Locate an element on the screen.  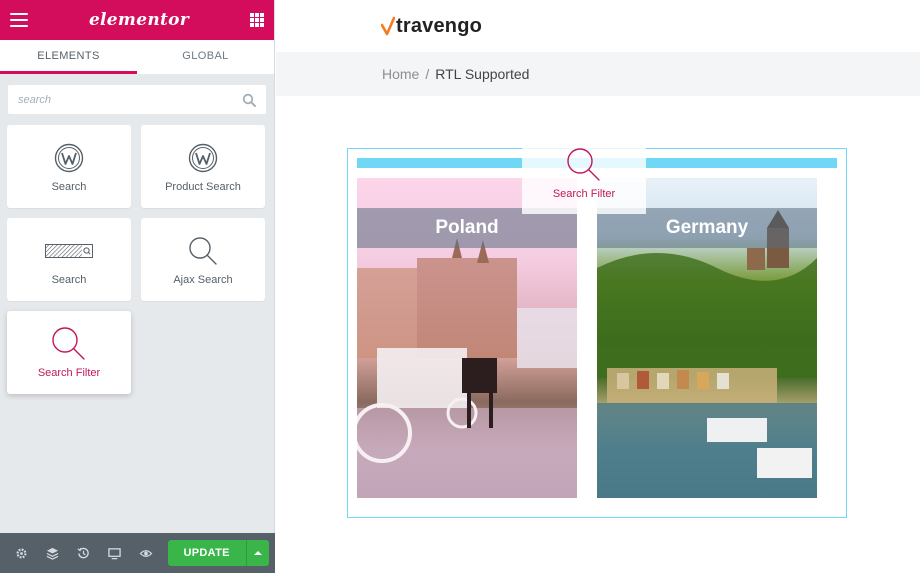
breadcrumb: Home / RTL Supported is located at coordinates (598, 74).